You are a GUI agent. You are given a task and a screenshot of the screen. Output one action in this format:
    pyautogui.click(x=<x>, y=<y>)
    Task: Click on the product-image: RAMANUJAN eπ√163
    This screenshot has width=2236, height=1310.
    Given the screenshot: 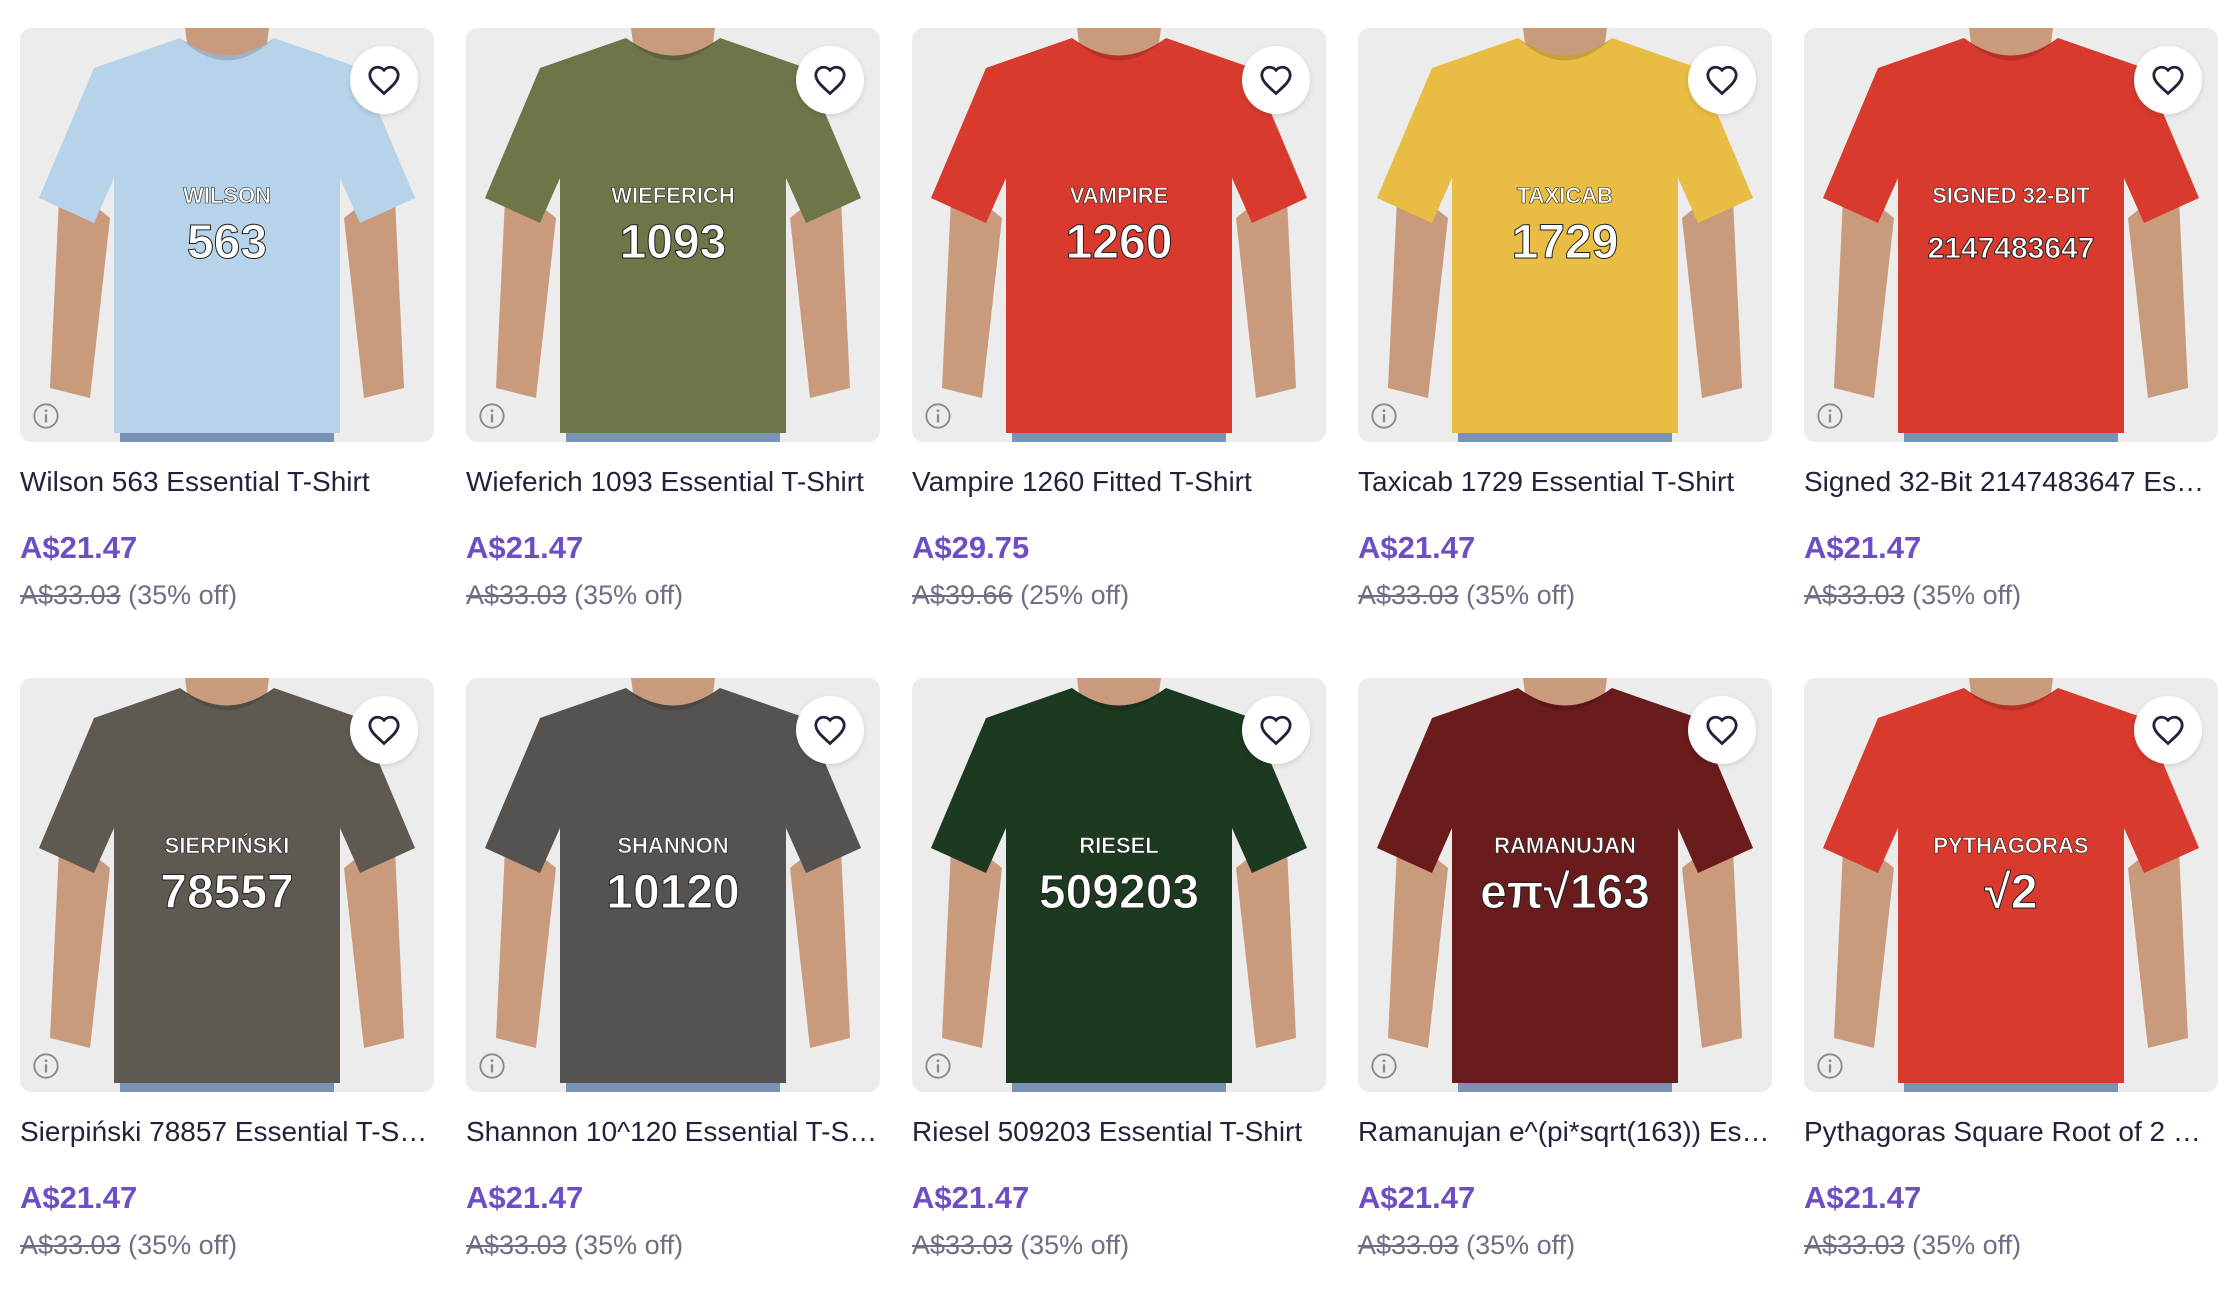 What is the action you would take?
    pyautogui.click(x=1565, y=885)
    